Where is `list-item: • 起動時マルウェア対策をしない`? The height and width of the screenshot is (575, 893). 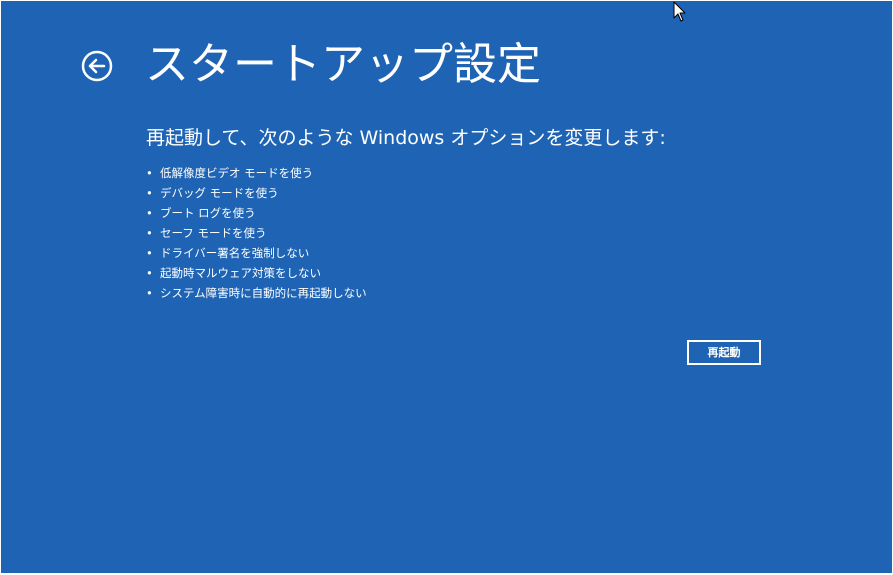 list-item: • 起動時マルウェア対策をしない is located at coordinates (256, 273).